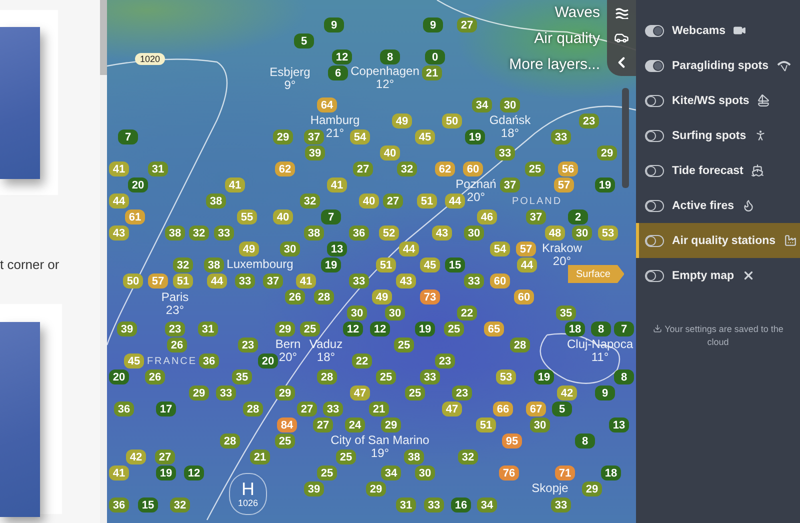 The width and height of the screenshot is (800, 523). Describe the element at coordinates (619, 425) in the screenshot. I see `air-quality-marker: 13` at that location.